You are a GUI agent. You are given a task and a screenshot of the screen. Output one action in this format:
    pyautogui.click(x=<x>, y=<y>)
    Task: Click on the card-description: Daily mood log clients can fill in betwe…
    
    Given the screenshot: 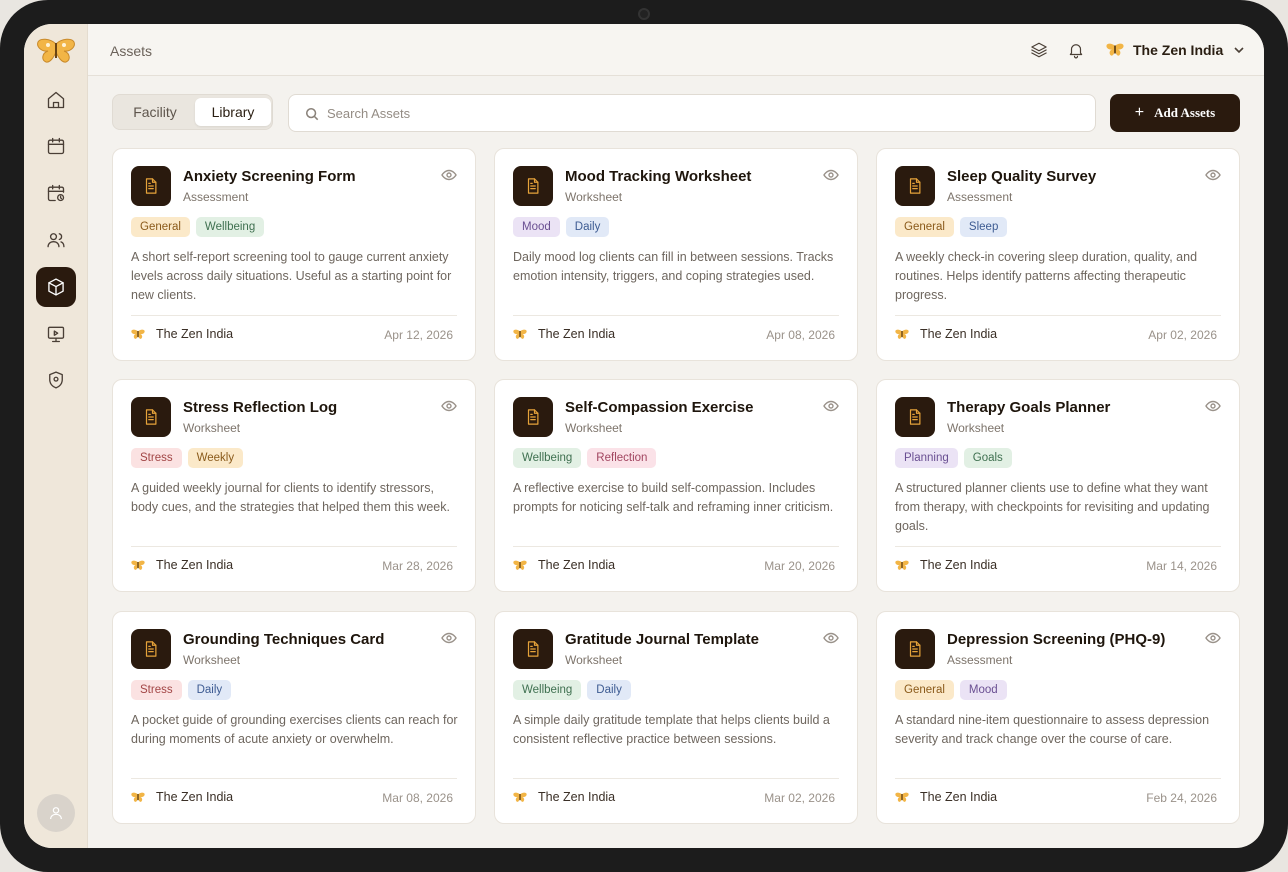 What is the action you would take?
    pyautogui.click(x=673, y=266)
    